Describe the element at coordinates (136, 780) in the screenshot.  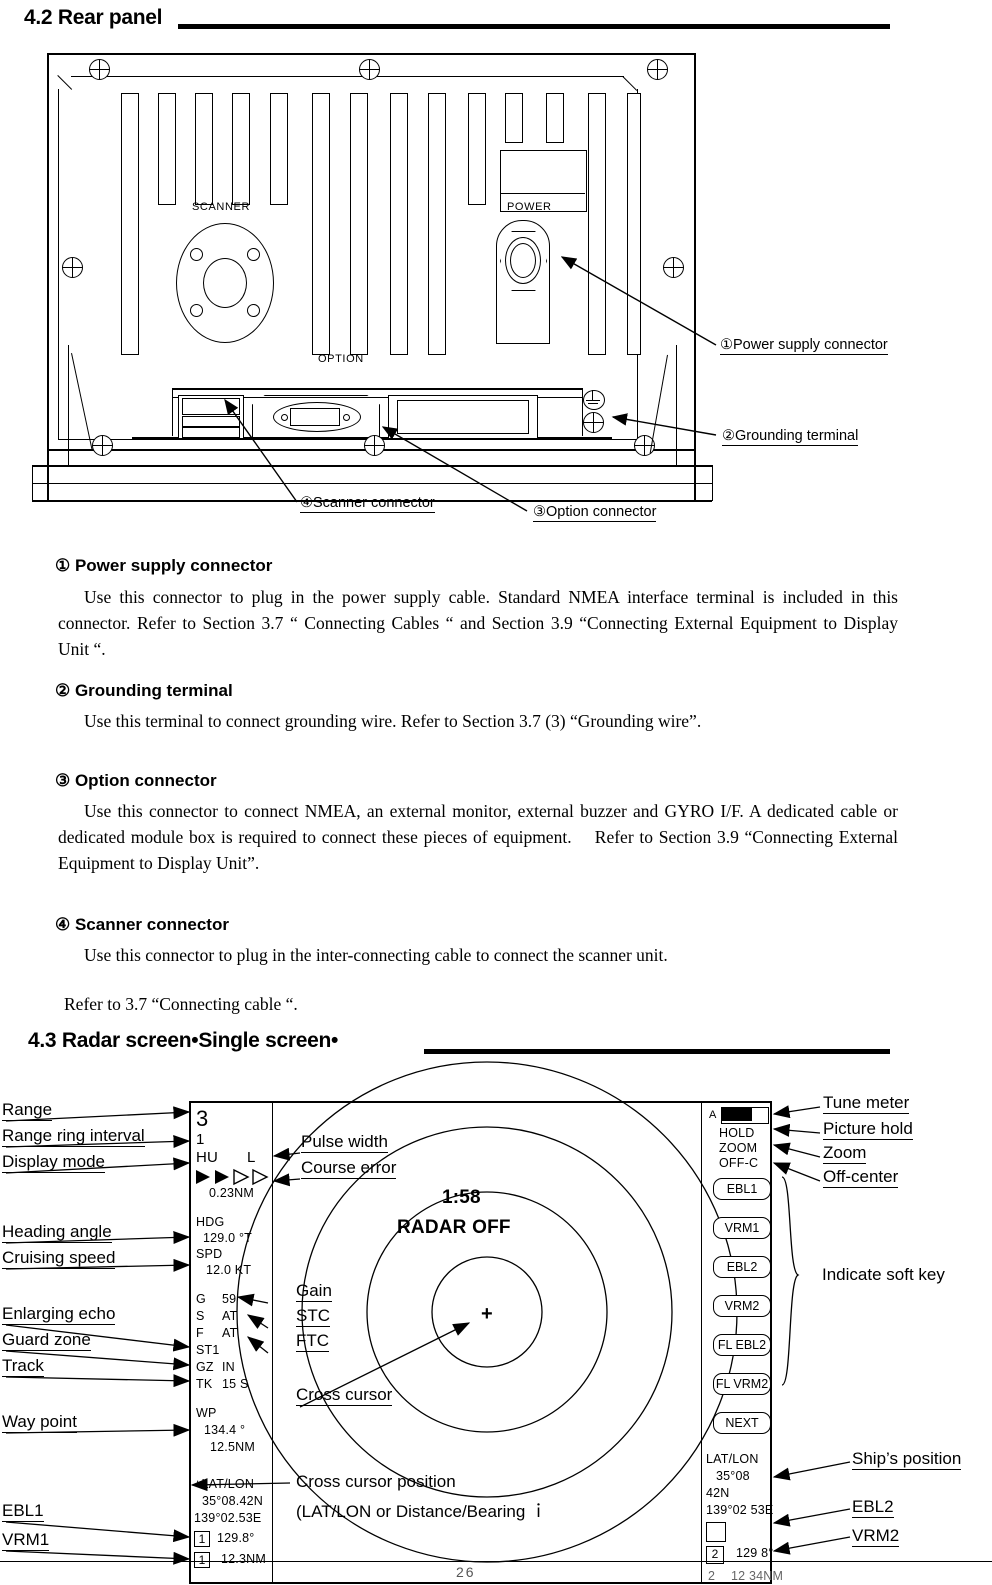
I see `desc-3-title: ③ Option connector` at that location.